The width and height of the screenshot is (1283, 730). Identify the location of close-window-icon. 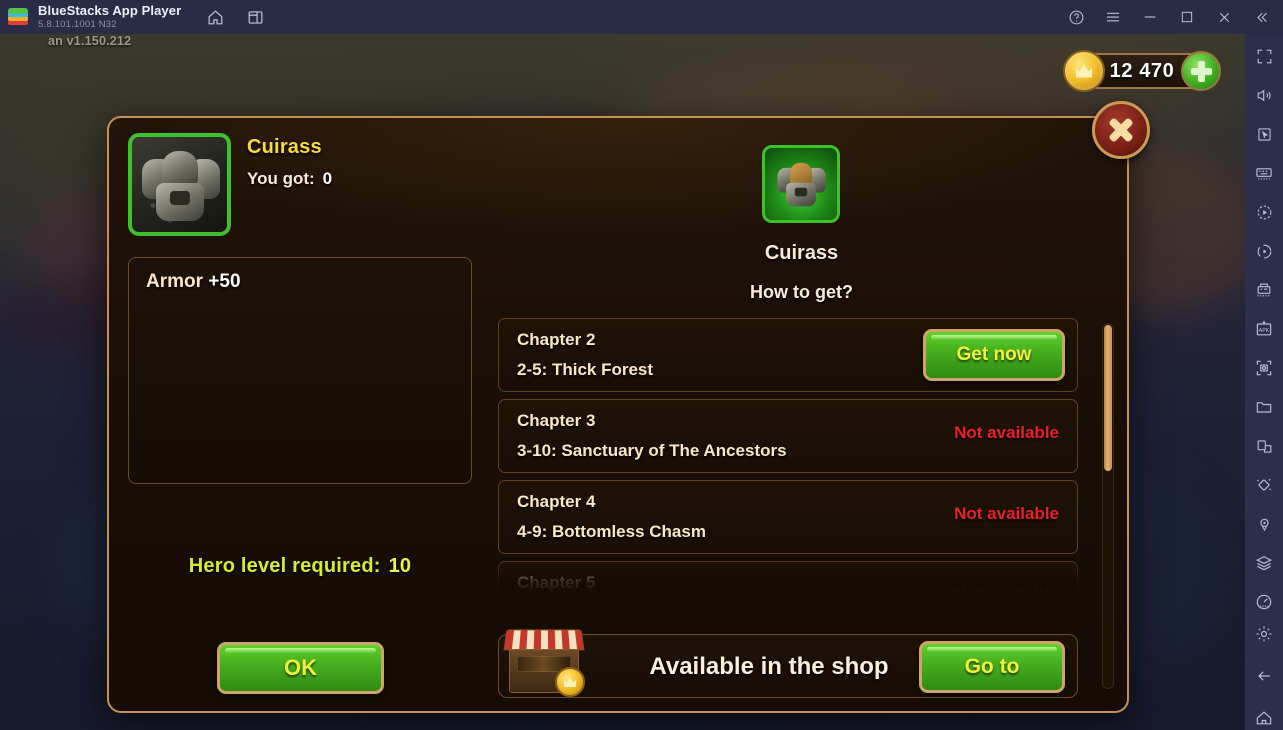
(1224, 17).